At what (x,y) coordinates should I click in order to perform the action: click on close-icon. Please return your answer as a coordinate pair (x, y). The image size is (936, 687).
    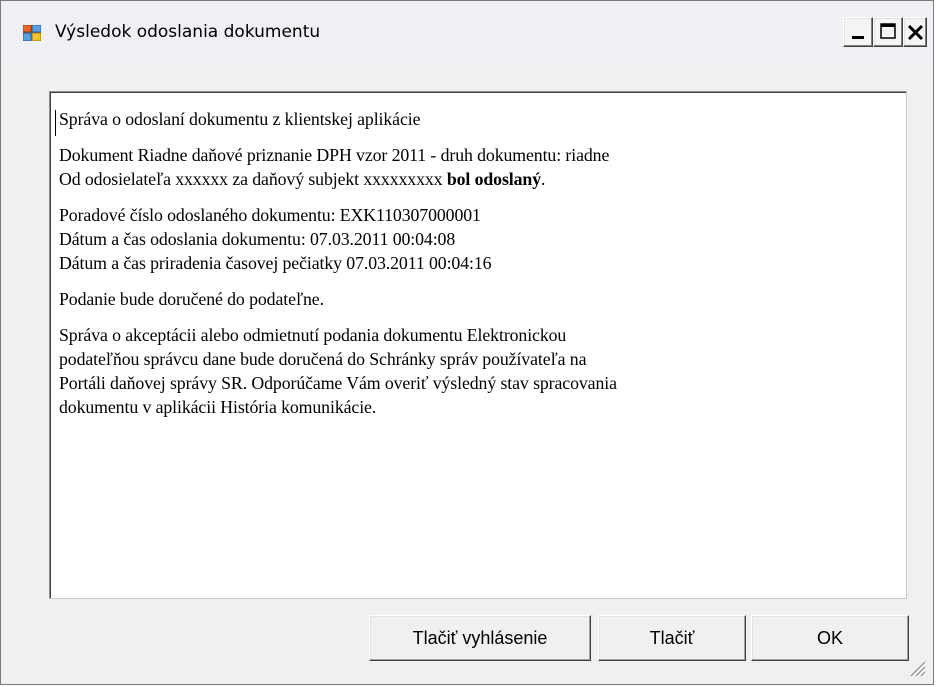
    Looking at the image, I should click on (915, 32).